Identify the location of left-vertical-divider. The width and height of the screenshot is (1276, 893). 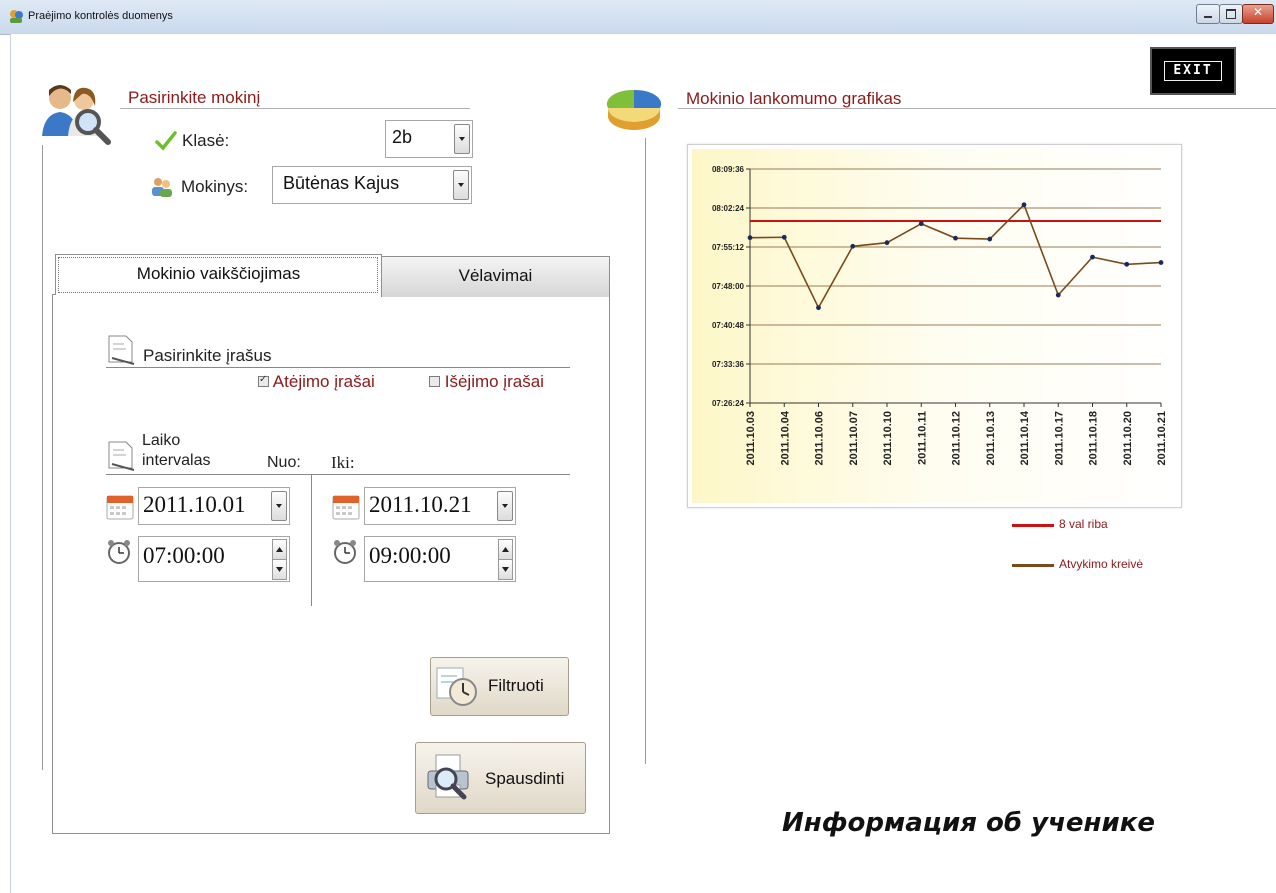
(42, 457).